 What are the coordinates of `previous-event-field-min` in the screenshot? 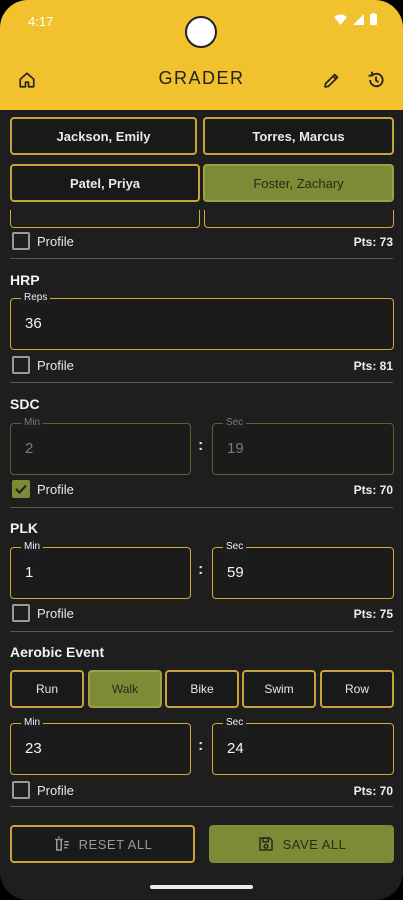 It's located at (105, 219).